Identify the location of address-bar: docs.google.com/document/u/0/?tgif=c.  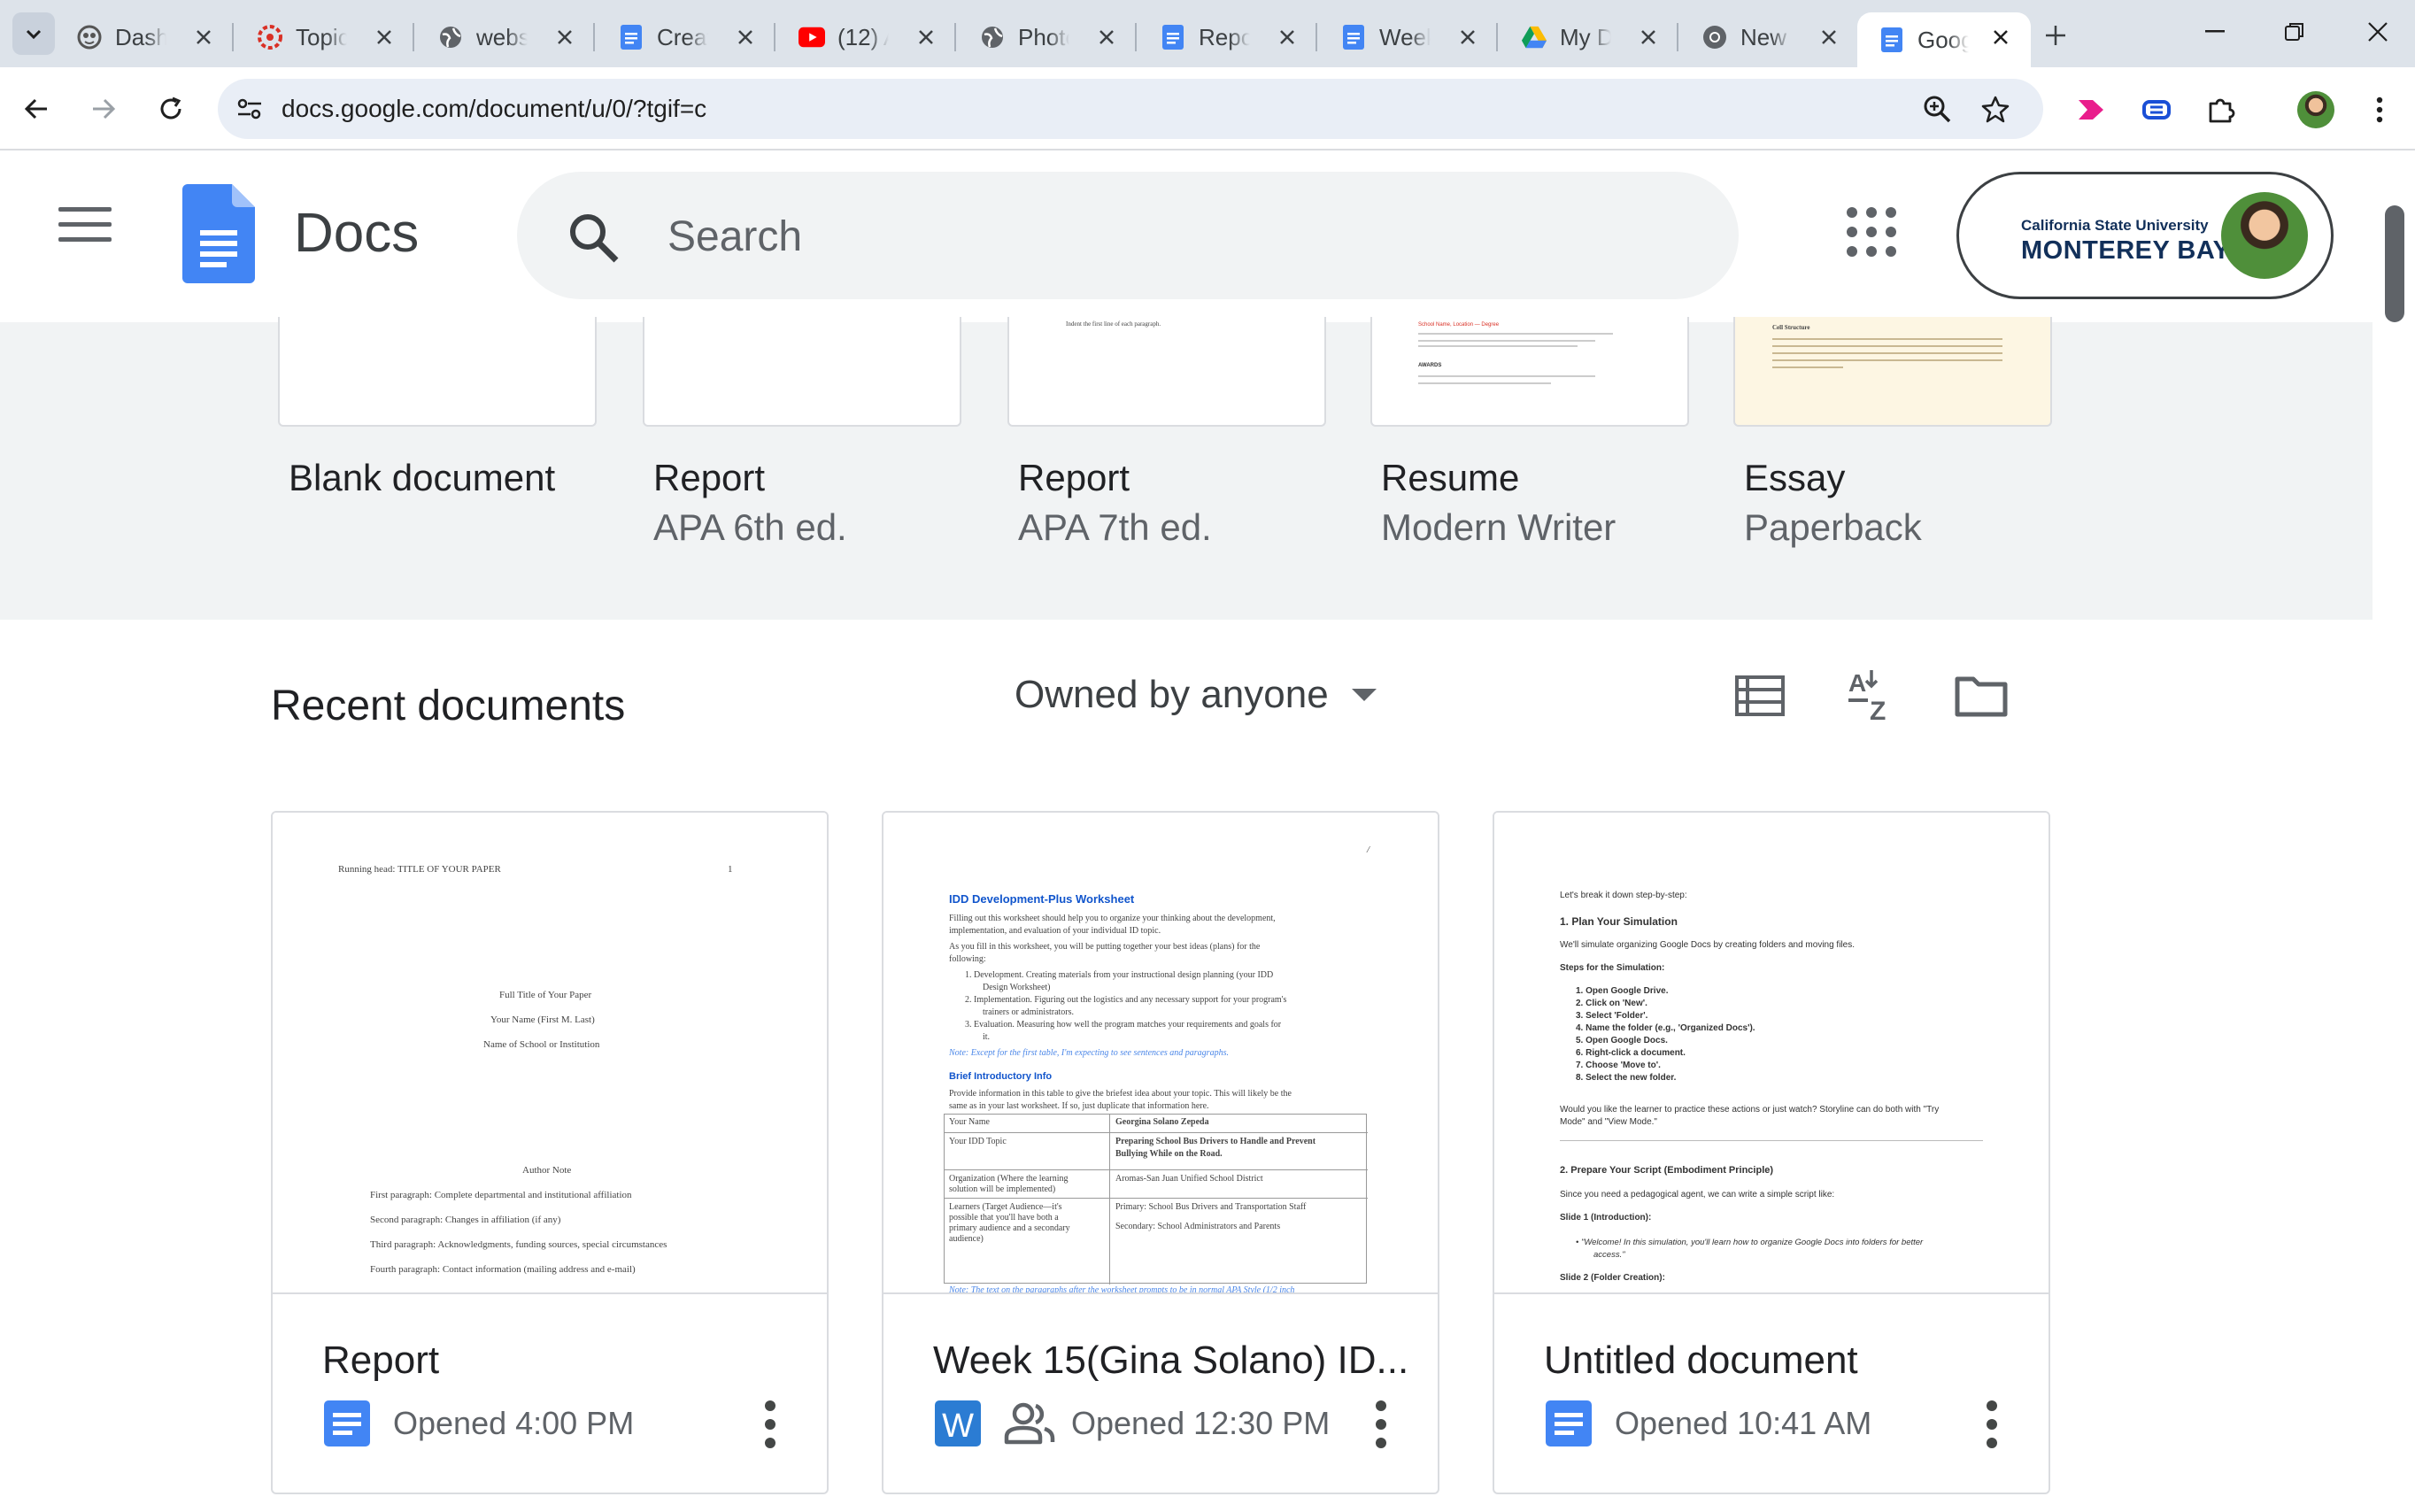
(1130, 109).